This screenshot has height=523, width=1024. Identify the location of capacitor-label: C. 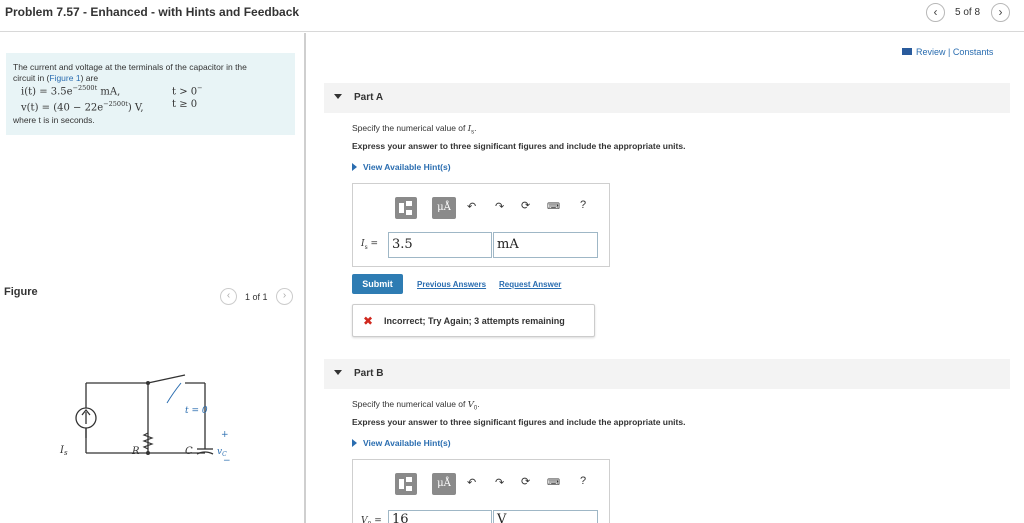
(189, 451).